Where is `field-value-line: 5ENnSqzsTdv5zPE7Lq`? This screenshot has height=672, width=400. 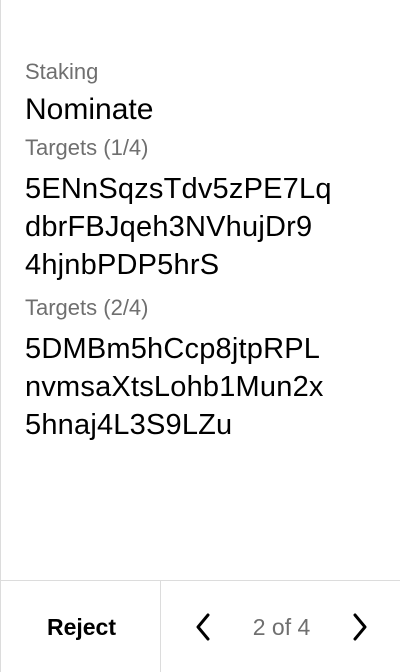 field-value-line: 5ENnSqzsTdv5zPE7Lq is located at coordinates (178, 189).